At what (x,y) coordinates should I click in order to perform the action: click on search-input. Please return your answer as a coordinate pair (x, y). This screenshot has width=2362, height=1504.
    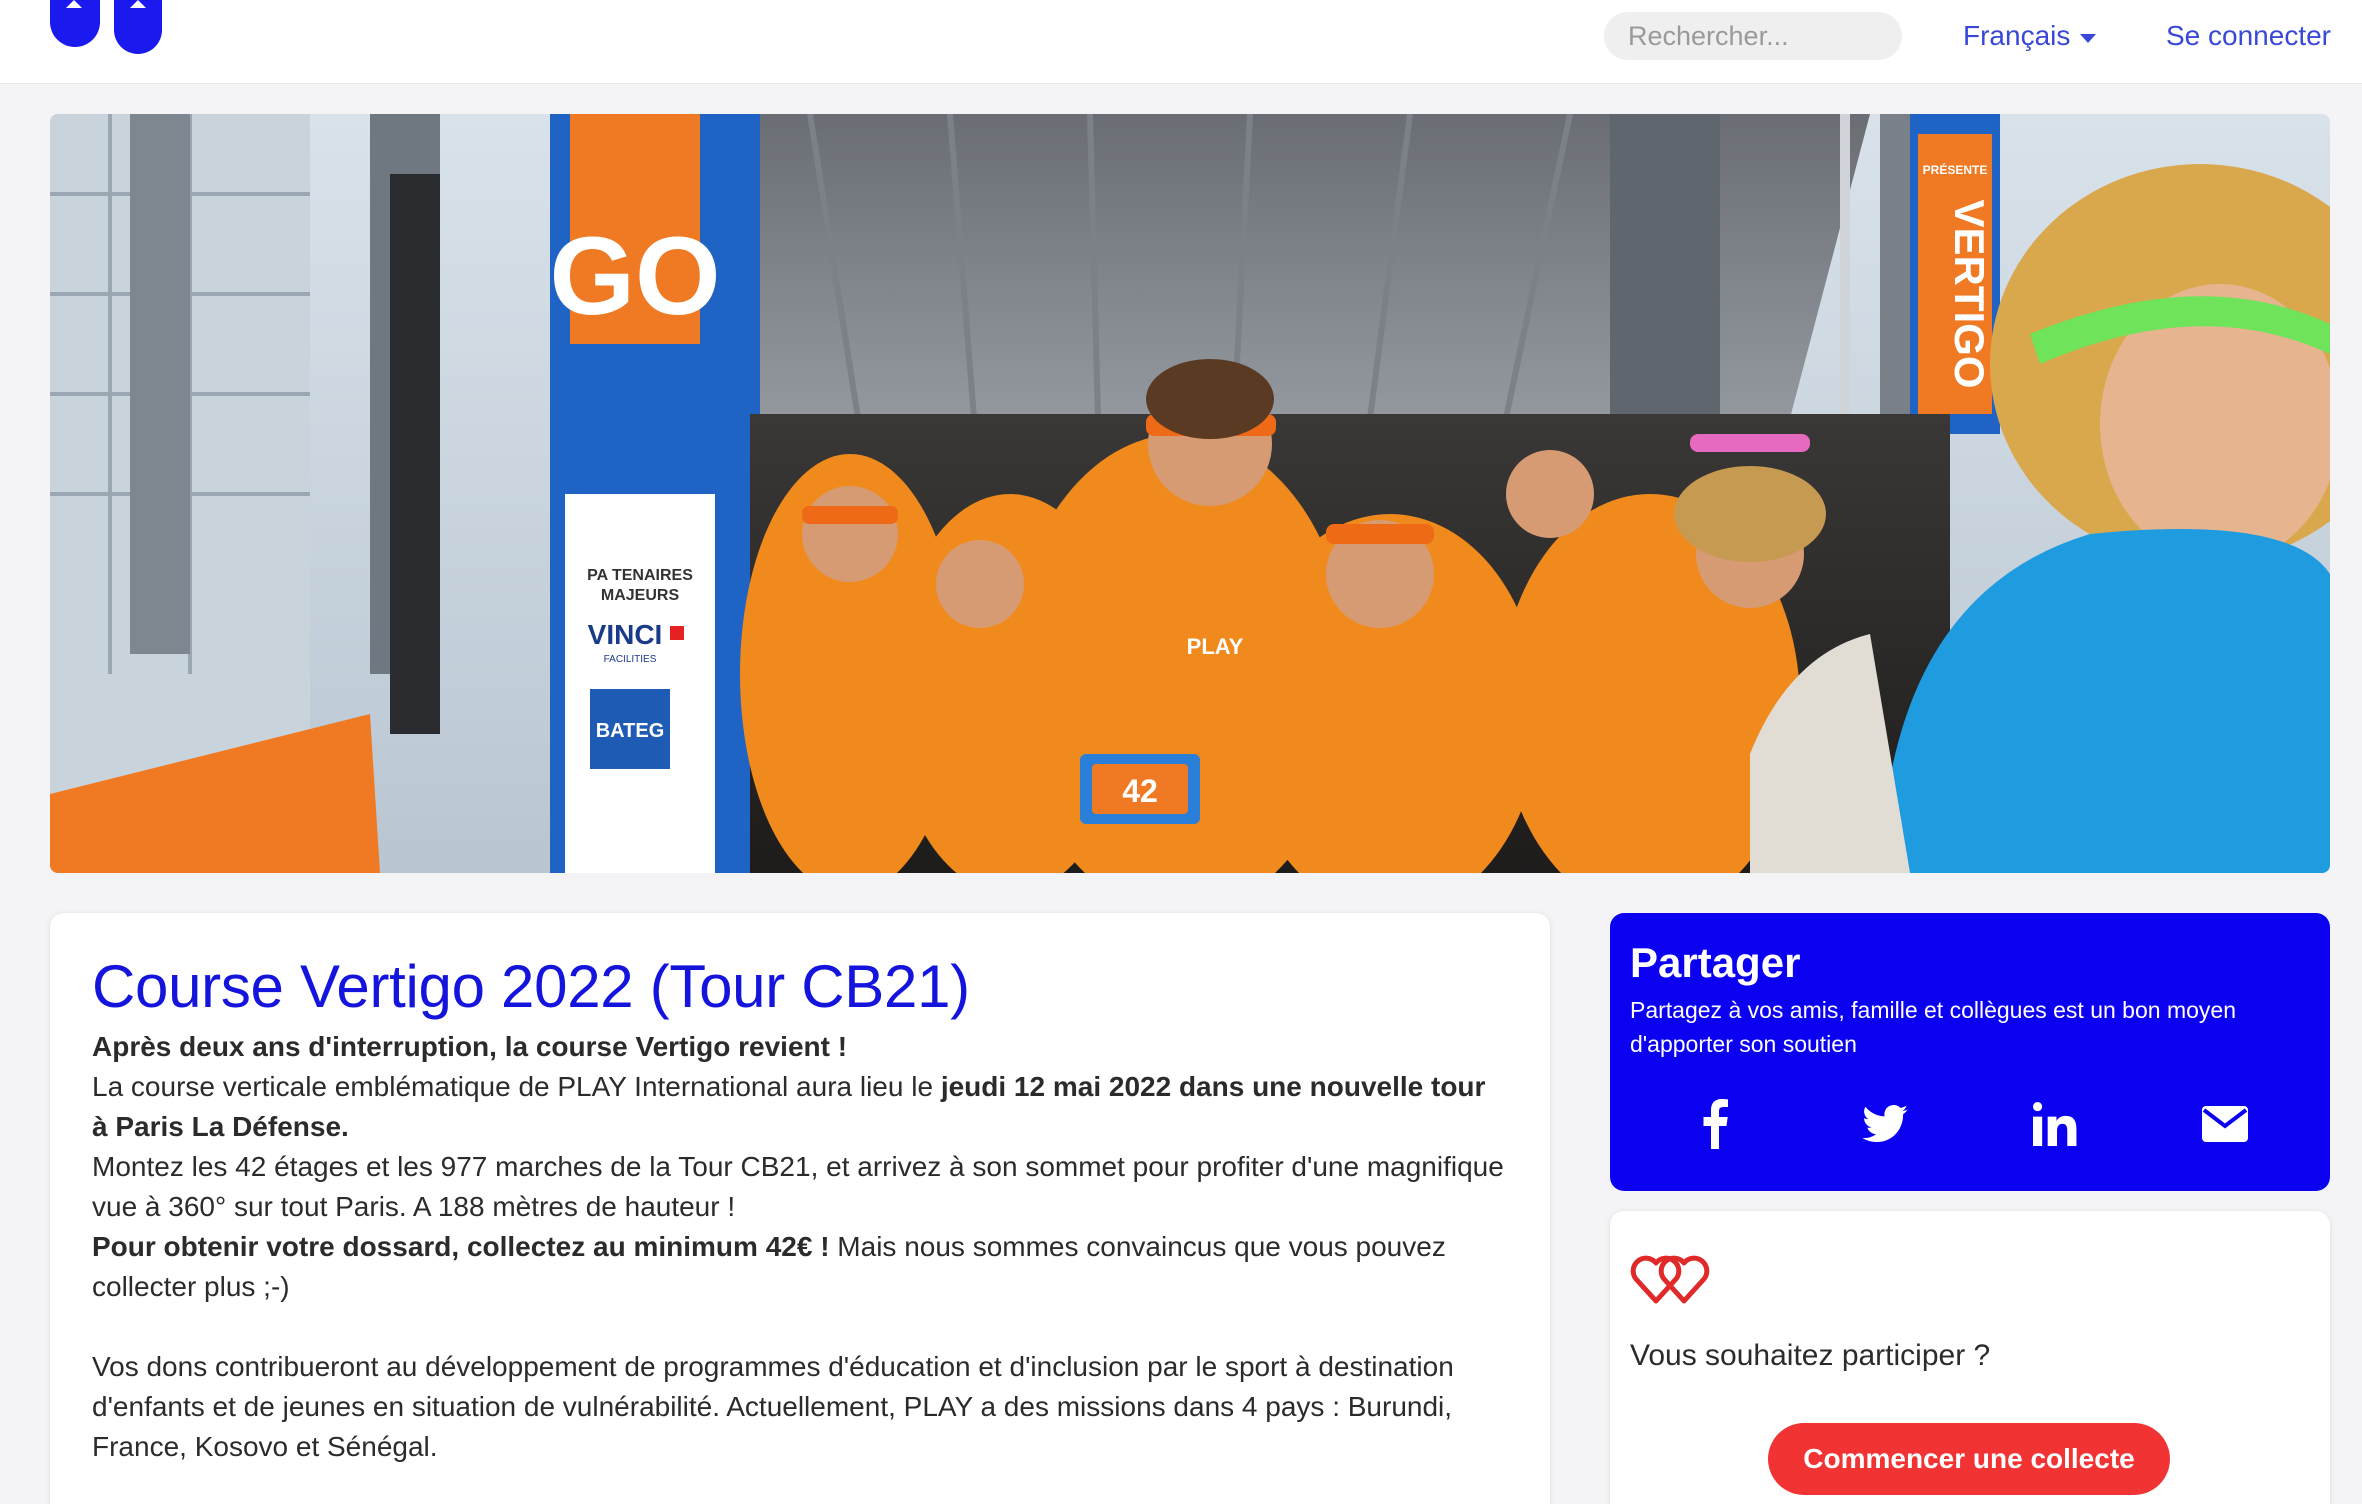
    Looking at the image, I should click on (1753, 36).